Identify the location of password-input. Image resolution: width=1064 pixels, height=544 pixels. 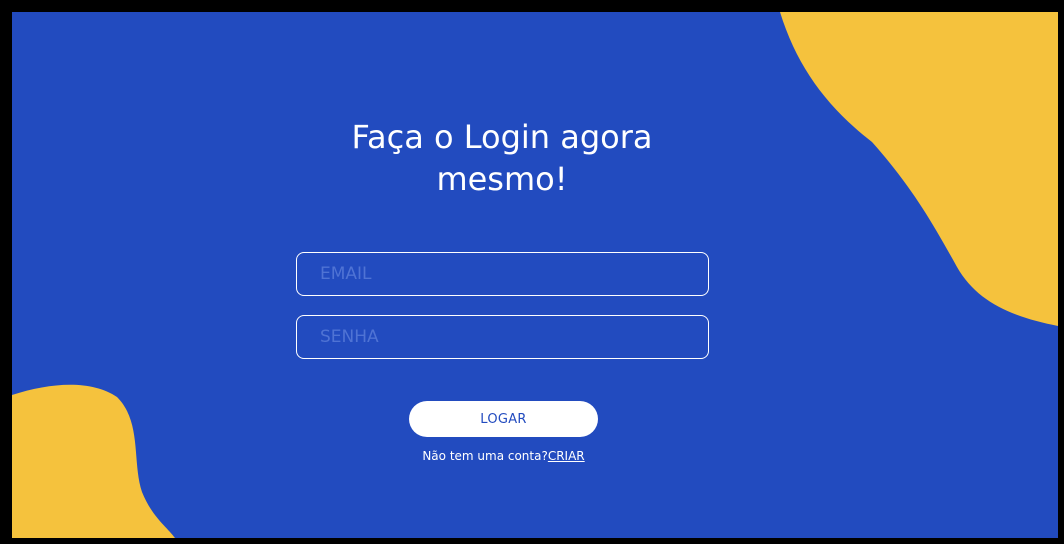
(502, 337).